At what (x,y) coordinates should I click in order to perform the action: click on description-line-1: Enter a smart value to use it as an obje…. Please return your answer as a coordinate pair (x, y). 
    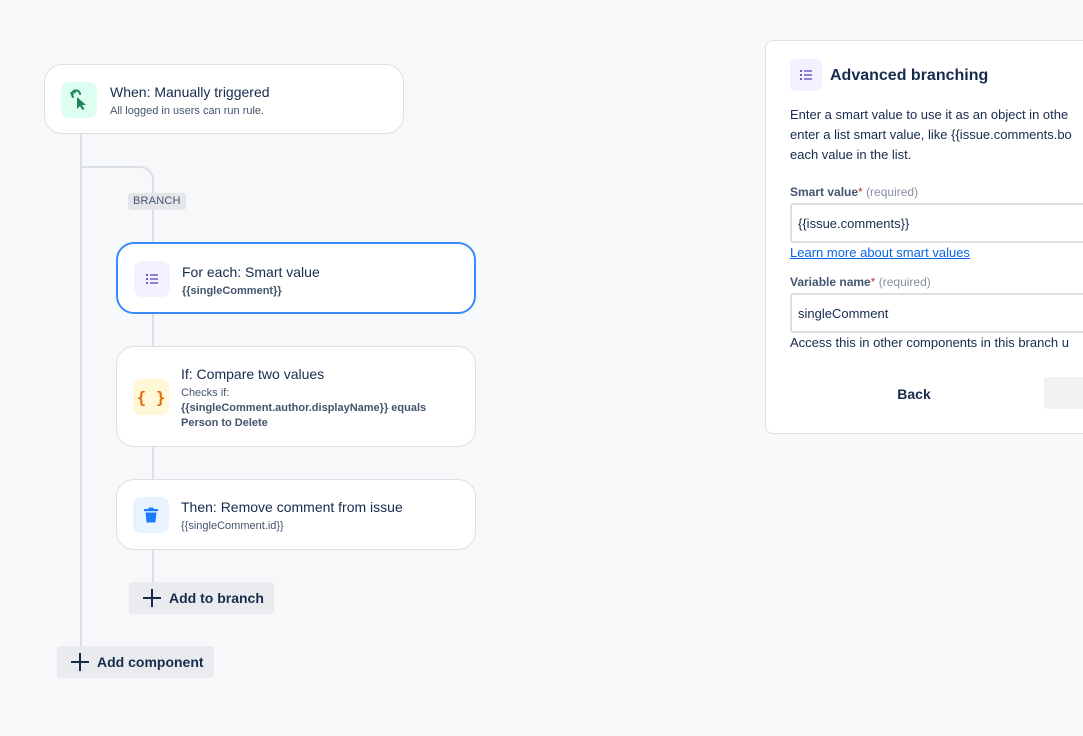
    Looking at the image, I should click on (929, 114).